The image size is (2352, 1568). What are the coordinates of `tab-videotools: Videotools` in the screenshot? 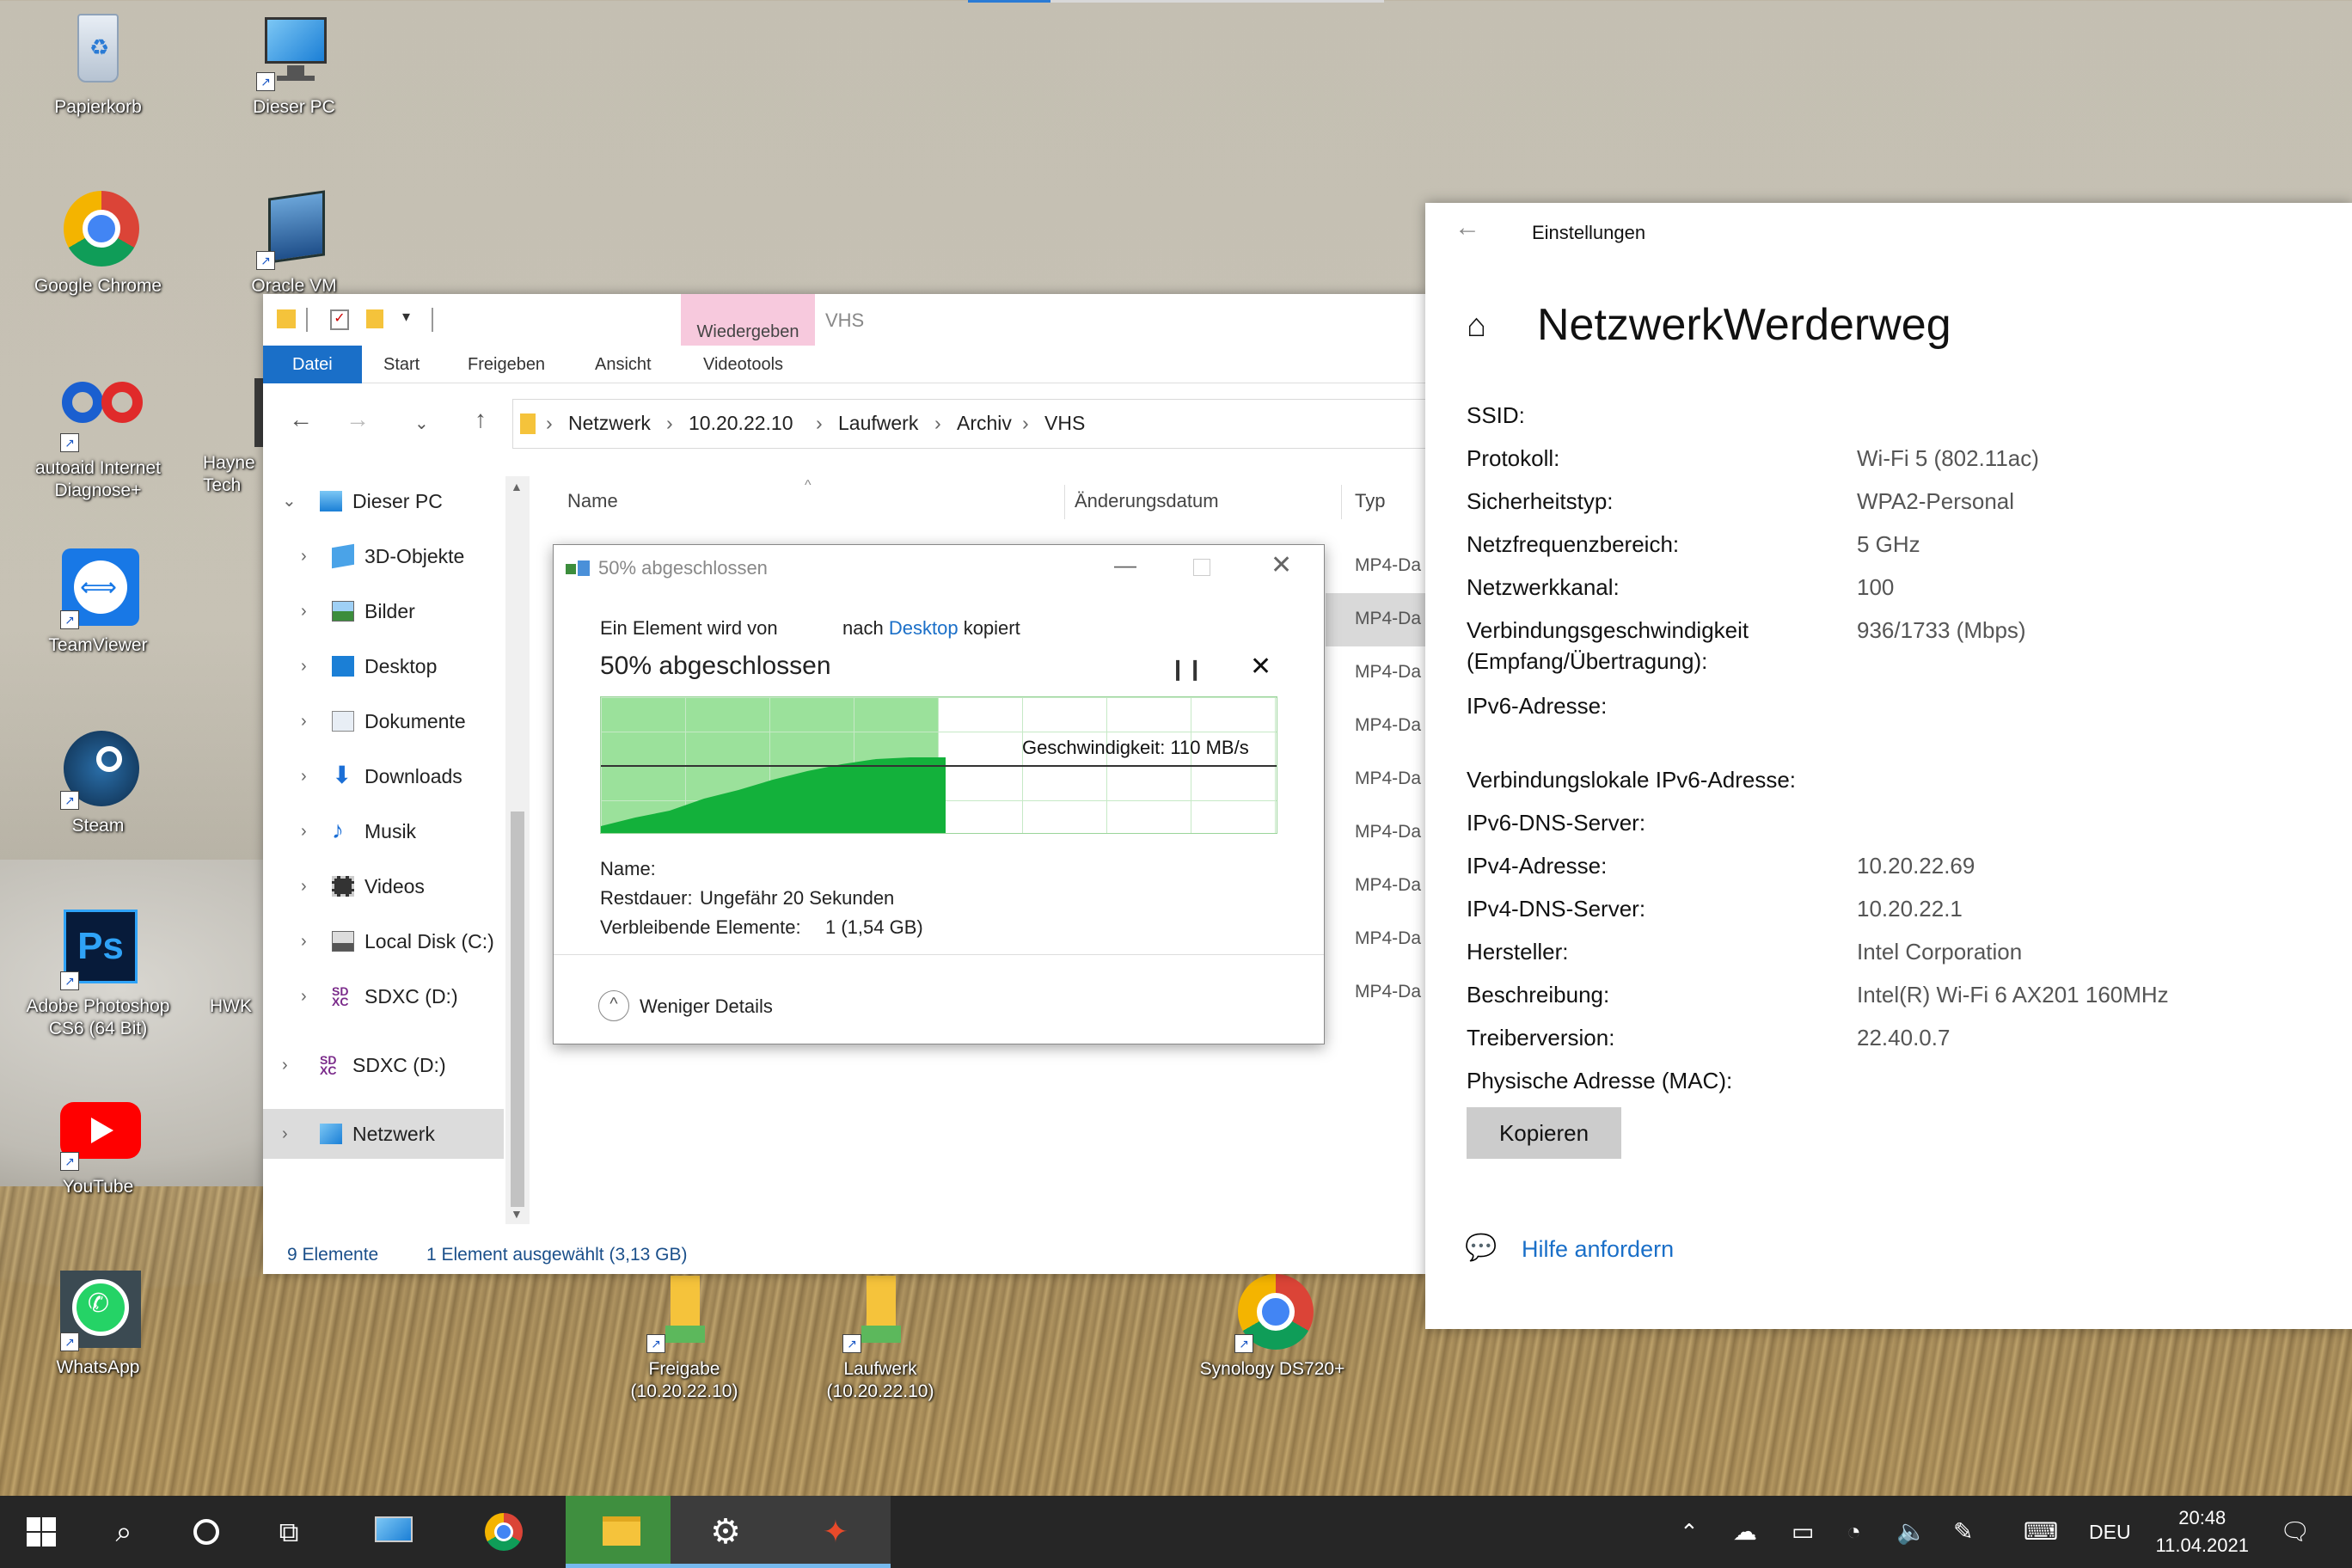 It's located at (743, 364).